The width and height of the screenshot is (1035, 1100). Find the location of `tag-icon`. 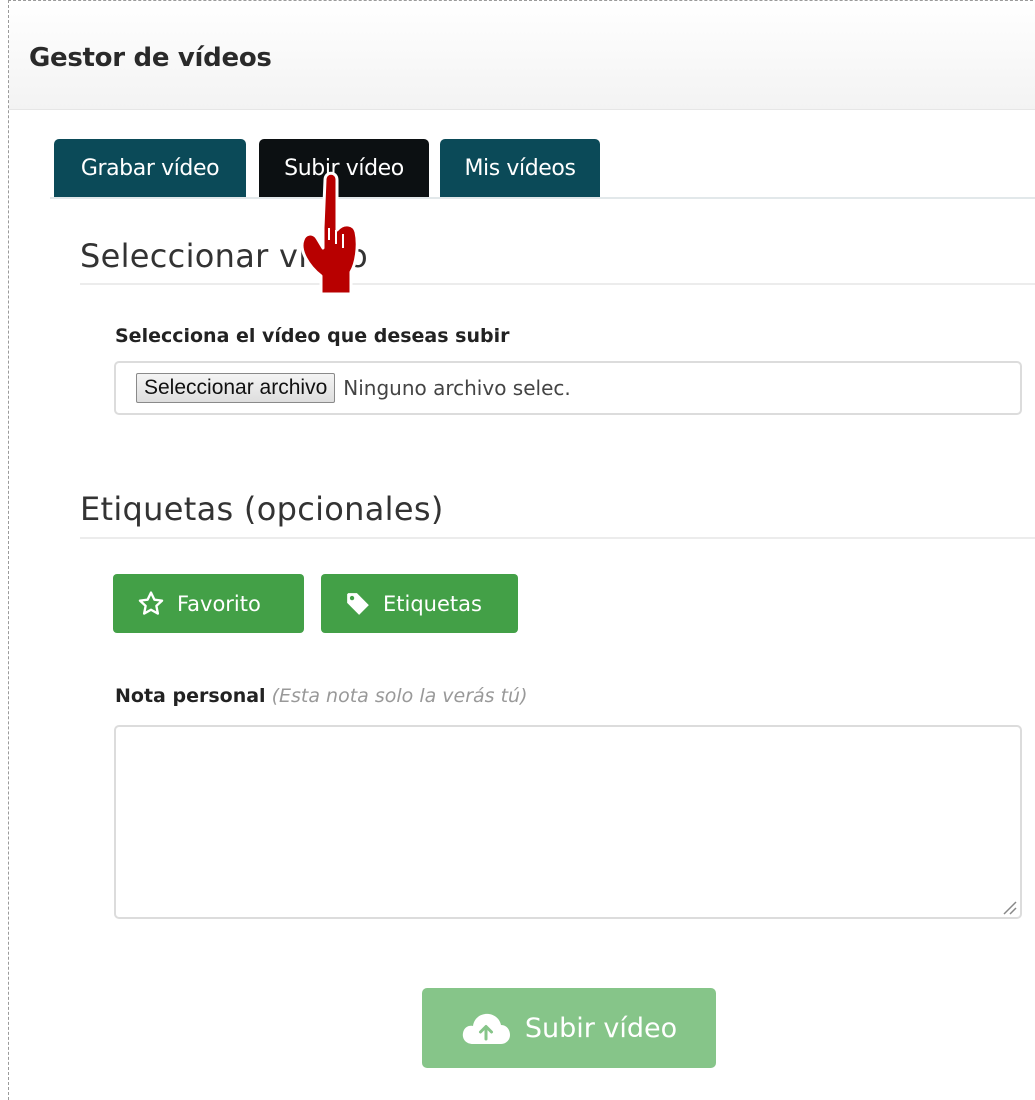

tag-icon is located at coordinates (358, 604).